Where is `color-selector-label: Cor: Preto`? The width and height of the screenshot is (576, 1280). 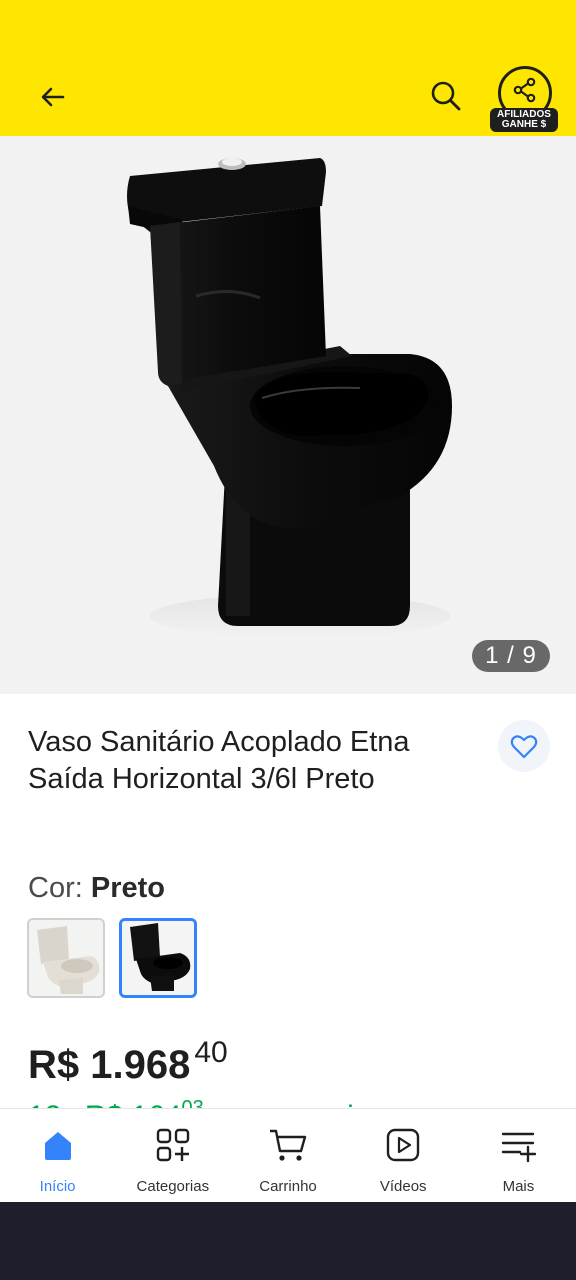
color-selector-label: Cor: Preto is located at coordinates (96, 888).